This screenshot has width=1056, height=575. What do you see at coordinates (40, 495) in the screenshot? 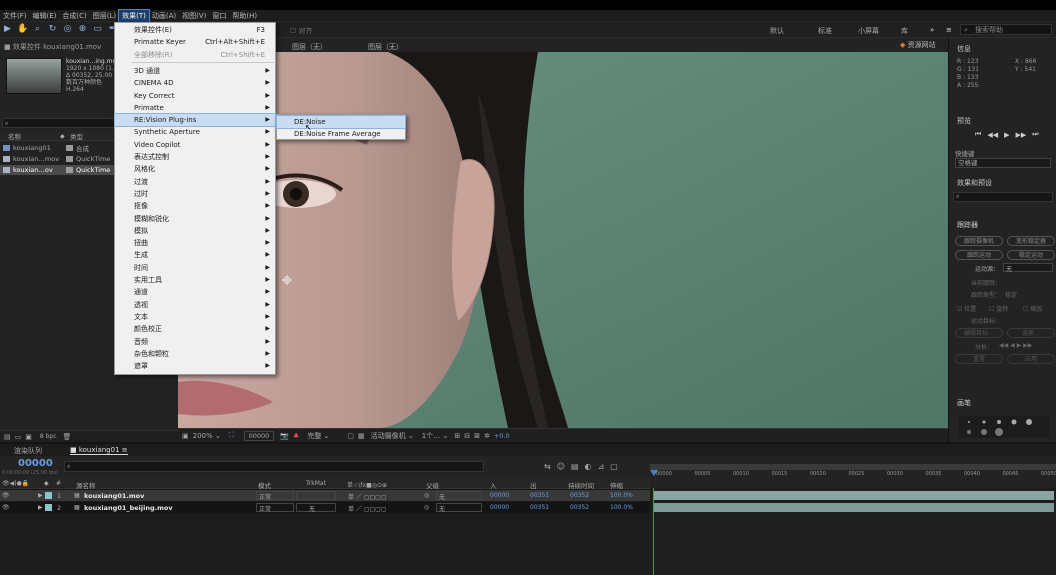
I see `expand-layer-icon: ▶` at bounding box center [40, 495].